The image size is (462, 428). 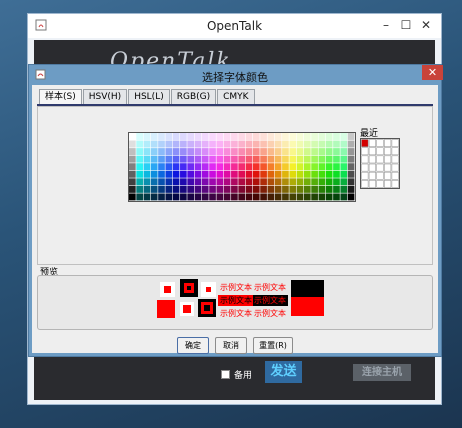 I want to click on send-button: 发送, so click(x=283, y=372).